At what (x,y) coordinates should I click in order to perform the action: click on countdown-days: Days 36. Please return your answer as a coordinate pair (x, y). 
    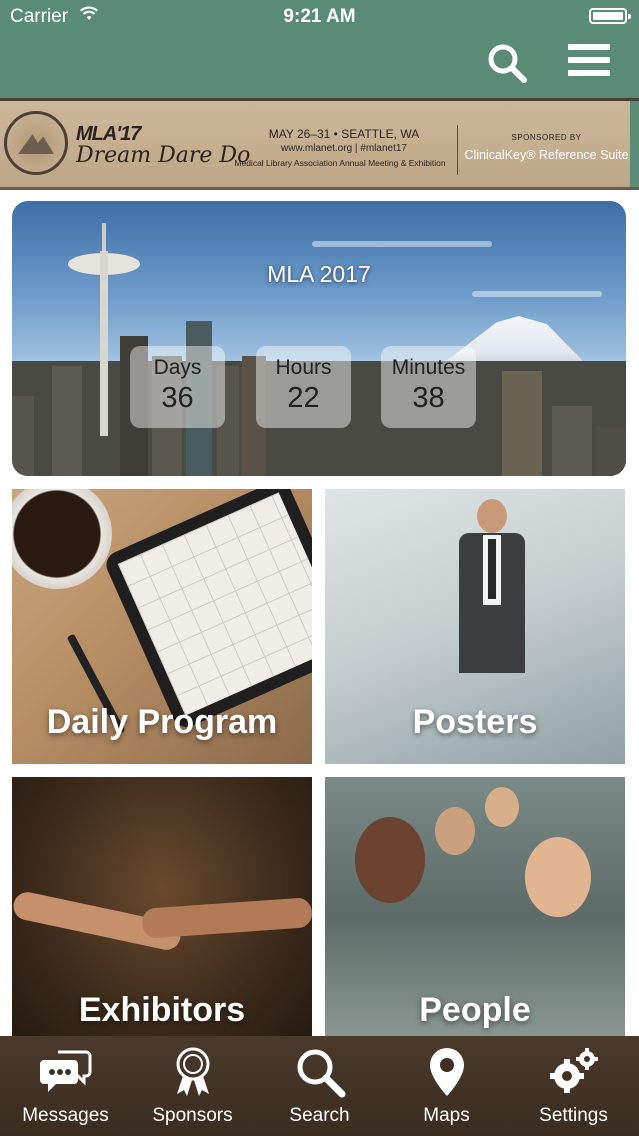
    Looking at the image, I should click on (177, 387).